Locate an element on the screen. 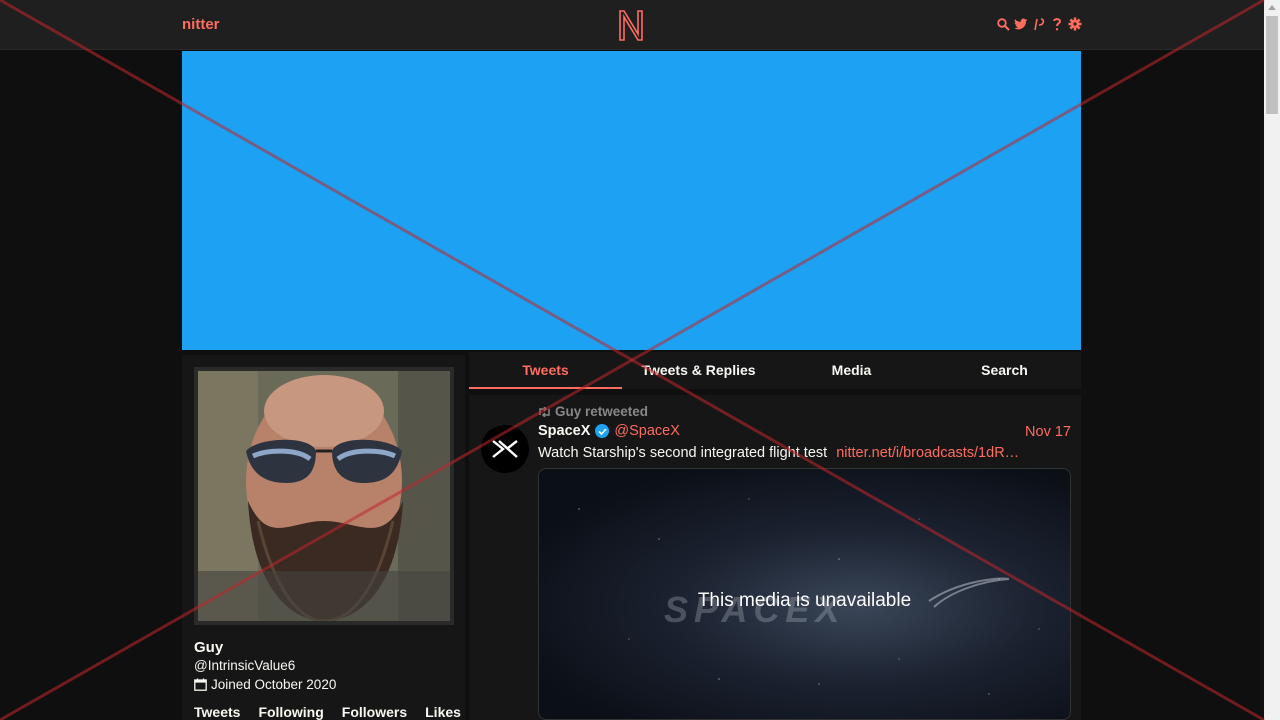 The width and height of the screenshot is (1280, 720). stat-following: Following is located at coordinates (290, 712).